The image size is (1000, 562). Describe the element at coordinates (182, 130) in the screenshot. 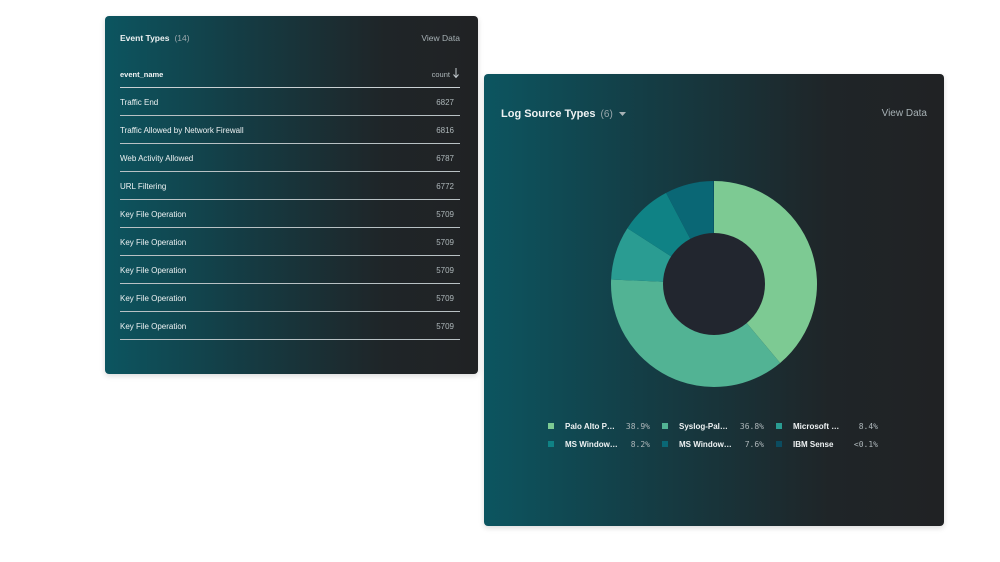

I see `event-name-cell: Traffic Allowed by Network Firewall` at that location.